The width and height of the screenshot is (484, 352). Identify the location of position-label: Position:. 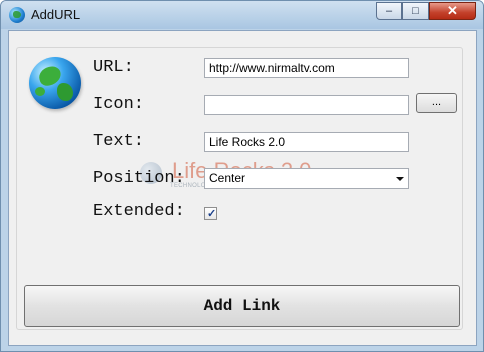
(139, 178).